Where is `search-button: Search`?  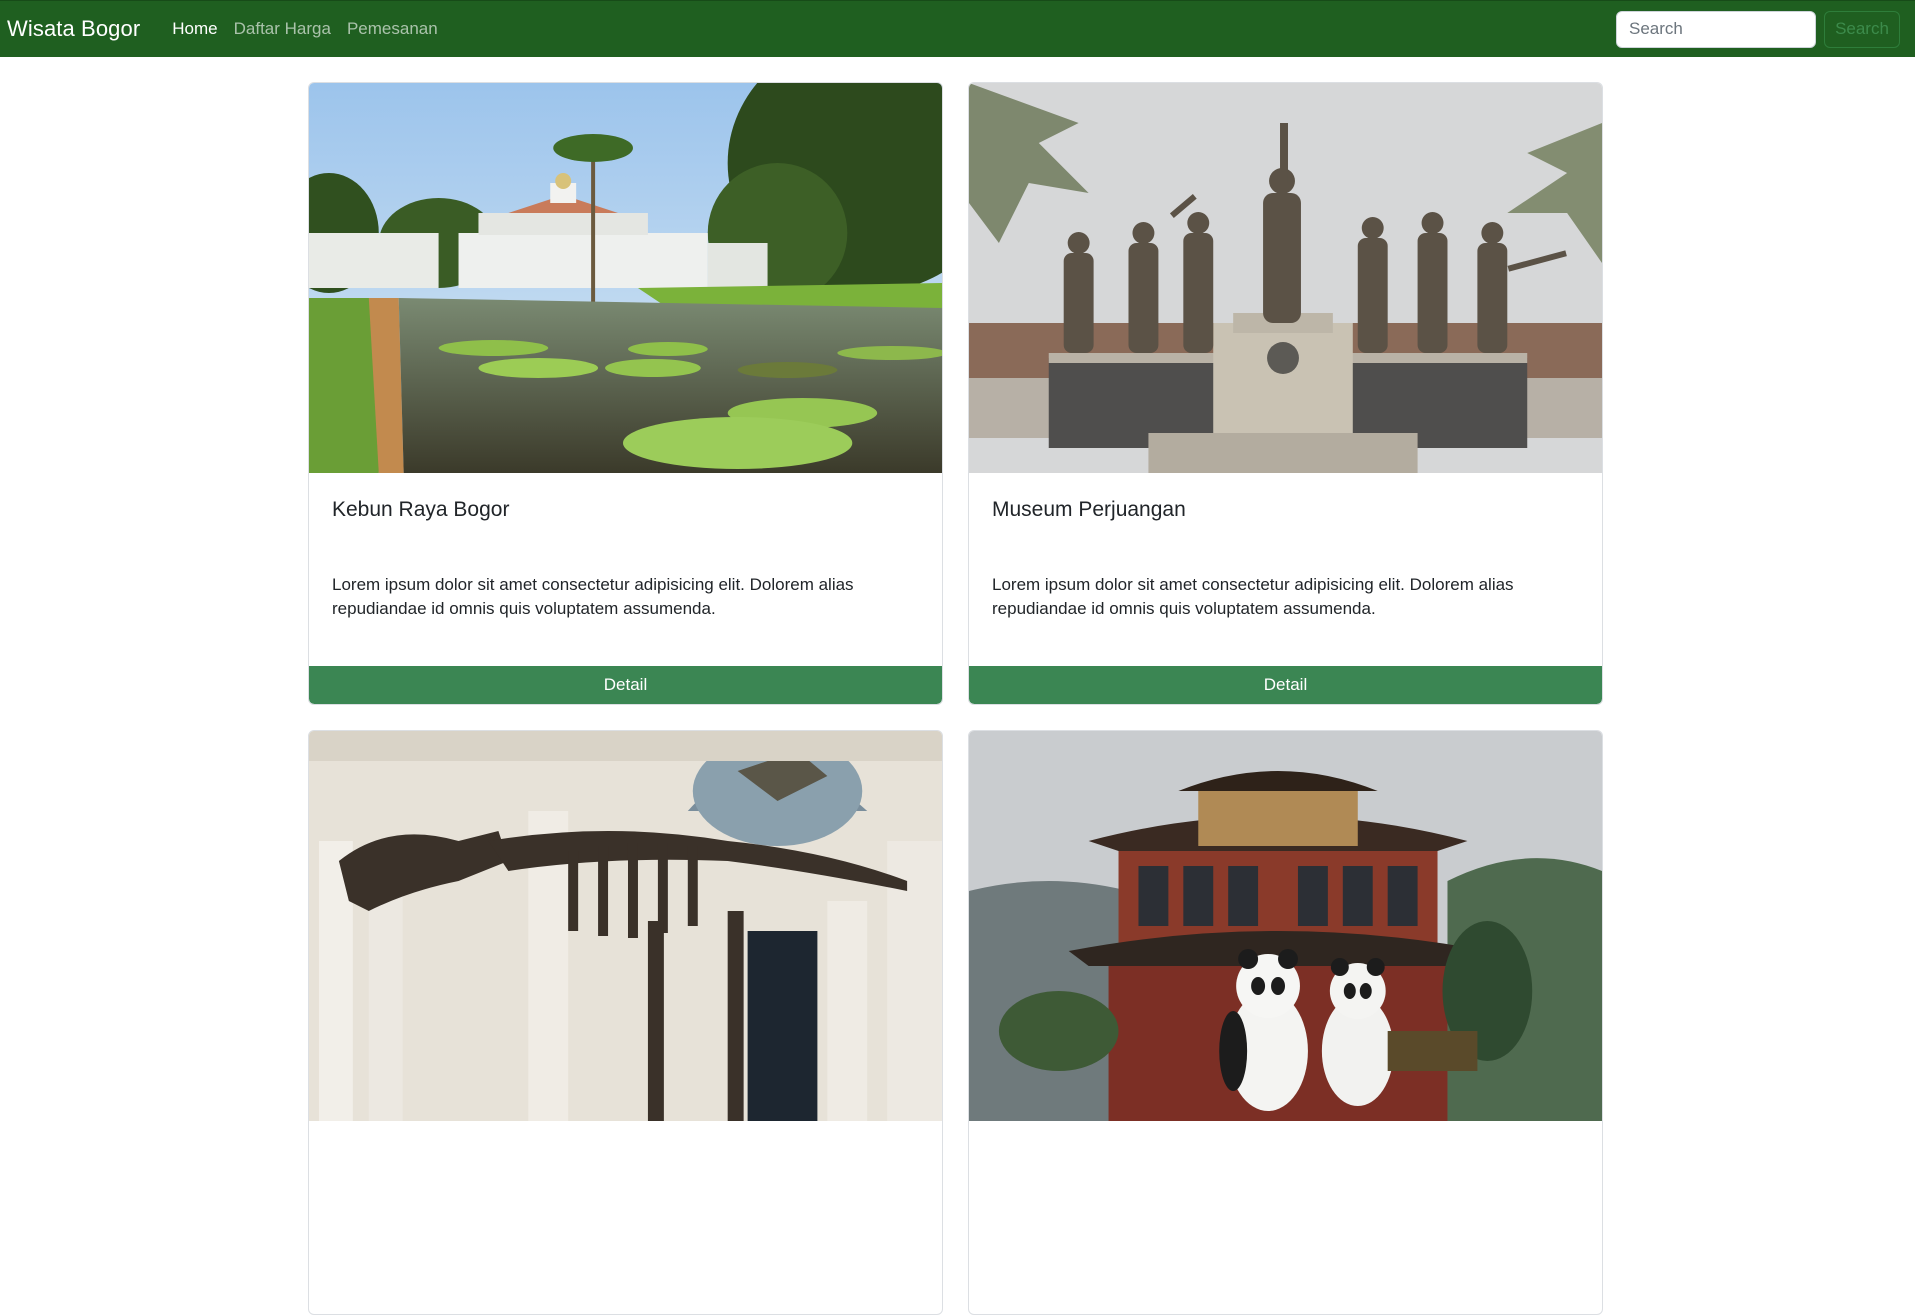 search-button: Search is located at coordinates (1862, 29).